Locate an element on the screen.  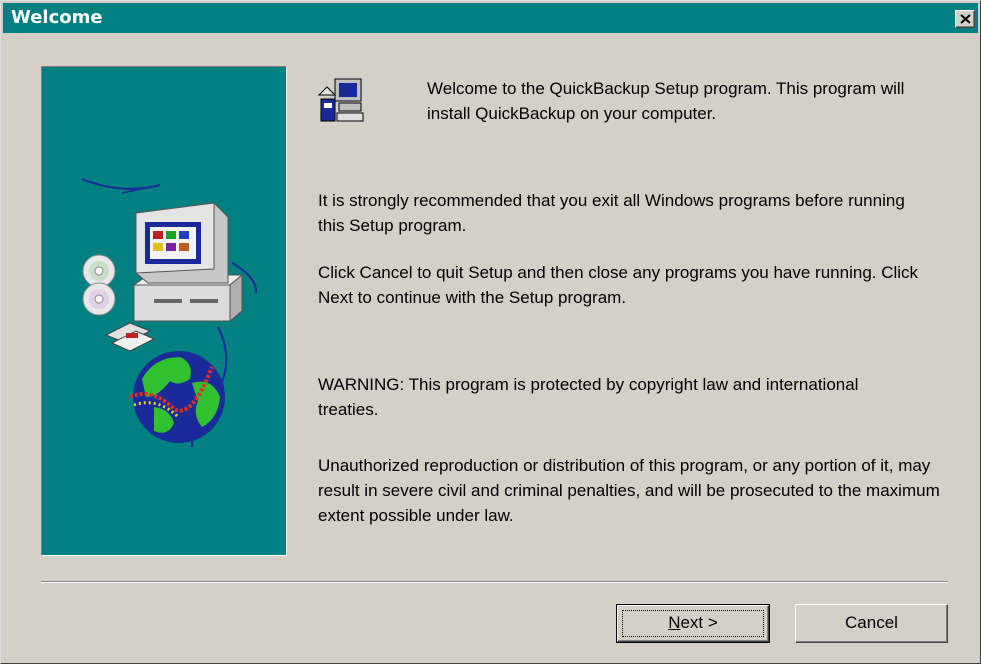
cancel-button-label: Cancel is located at coordinates (871, 622).